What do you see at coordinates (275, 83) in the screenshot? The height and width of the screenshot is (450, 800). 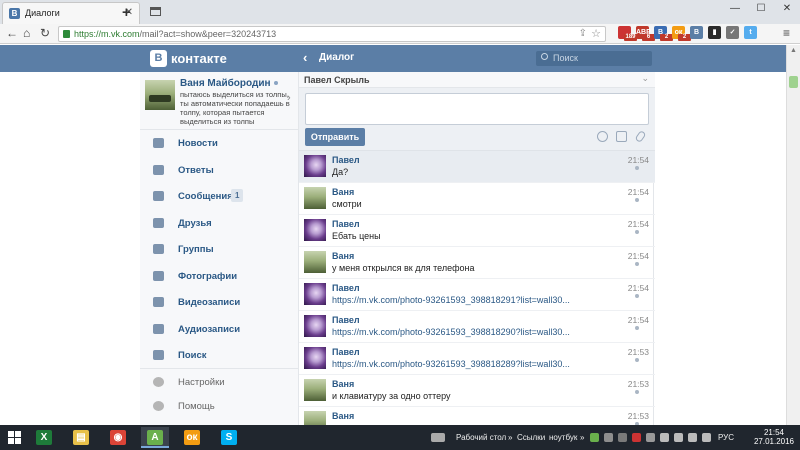 I see `online-dot-icon` at bounding box center [275, 83].